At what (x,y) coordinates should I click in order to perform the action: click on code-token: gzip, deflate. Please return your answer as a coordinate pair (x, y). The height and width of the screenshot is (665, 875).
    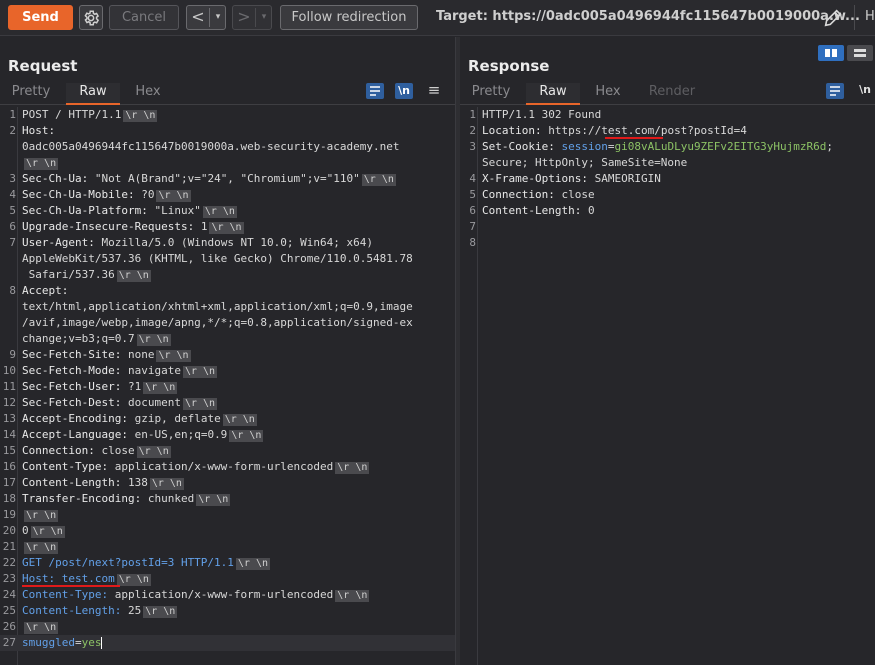
    Looking at the image, I should click on (177, 418).